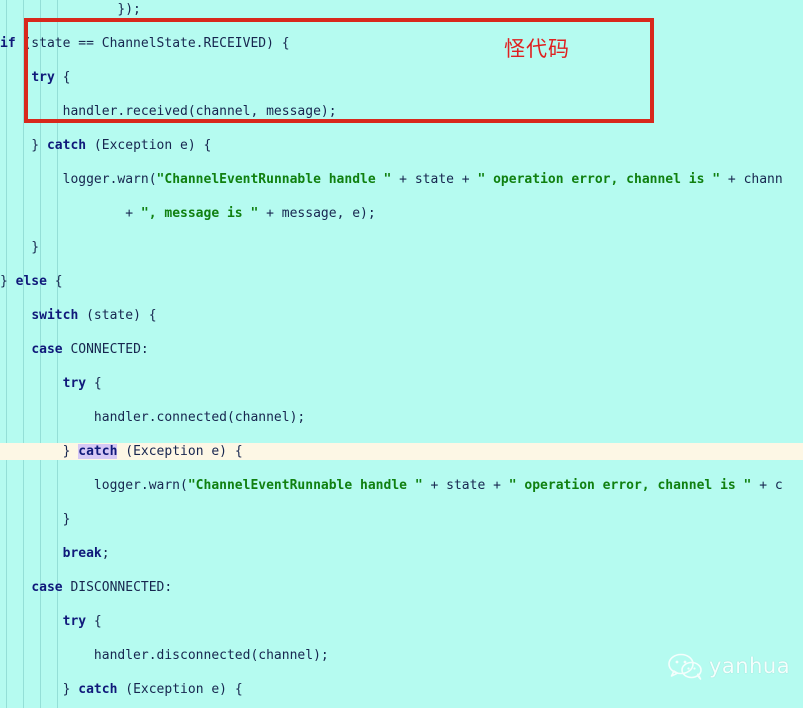  What do you see at coordinates (401, 281) in the screenshot?
I see `code-line: } else {` at bounding box center [401, 281].